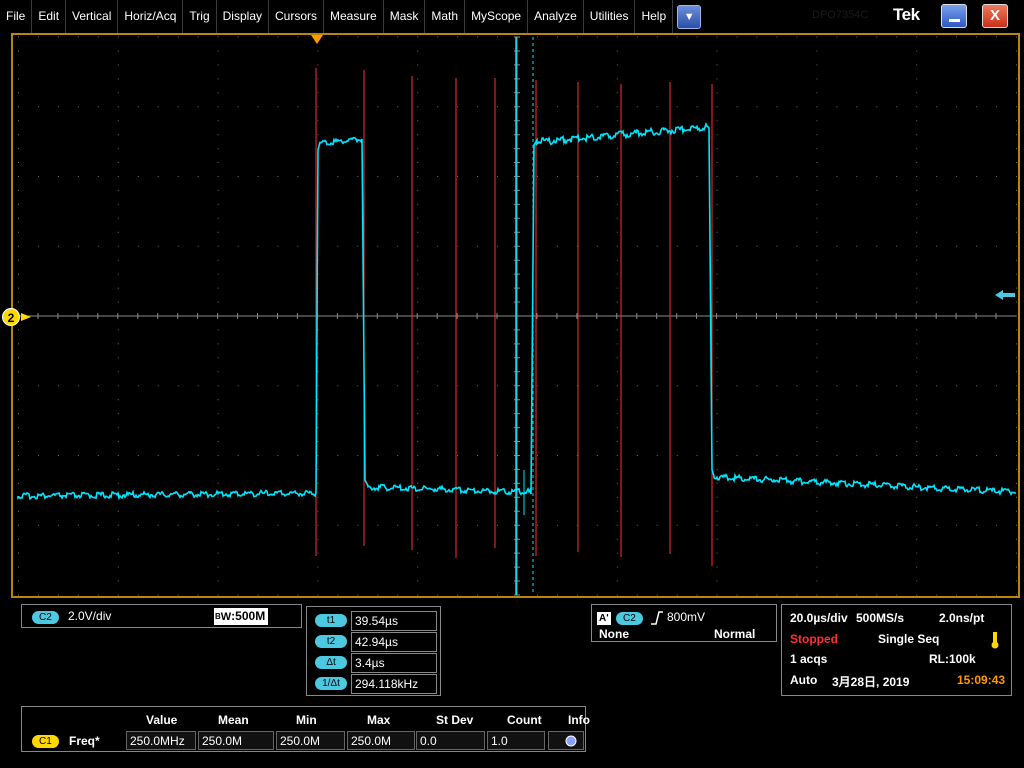  Describe the element at coordinates (735, 634) in the screenshot. I see `trigger-mode: Normal` at that location.